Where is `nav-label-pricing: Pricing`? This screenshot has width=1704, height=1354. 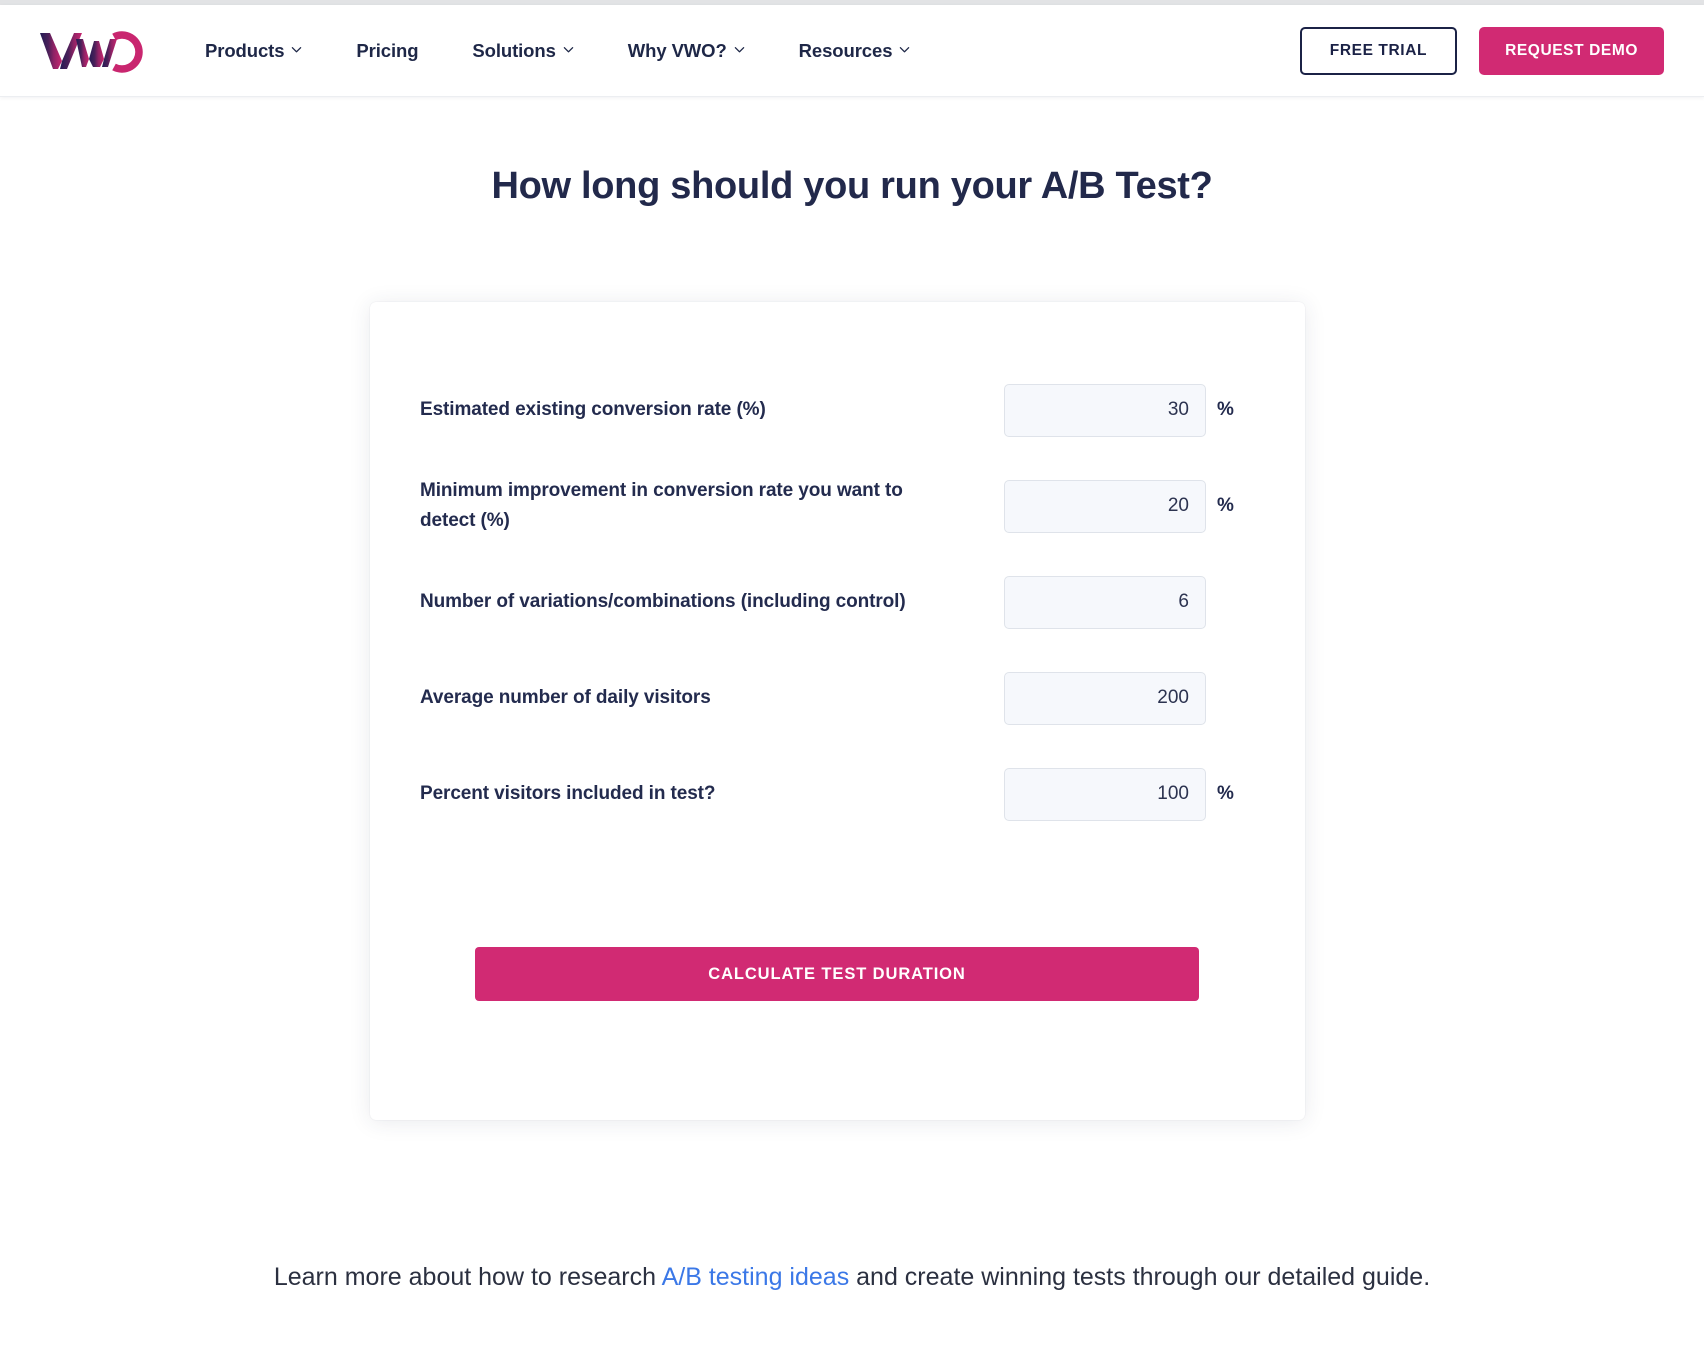 nav-label-pricing: Pricing is located at coordinates (387, 50).